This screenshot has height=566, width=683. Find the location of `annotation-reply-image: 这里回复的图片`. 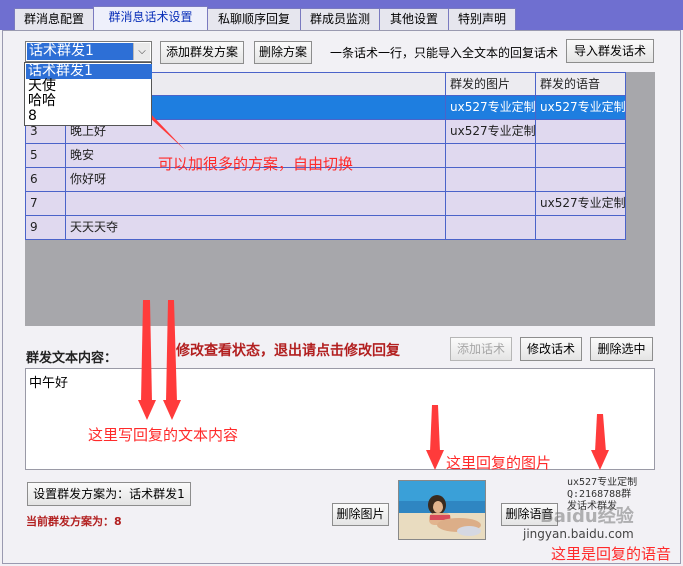

annotation-reply-image: 这里回复的图片 is located at coordinates (499, 463).